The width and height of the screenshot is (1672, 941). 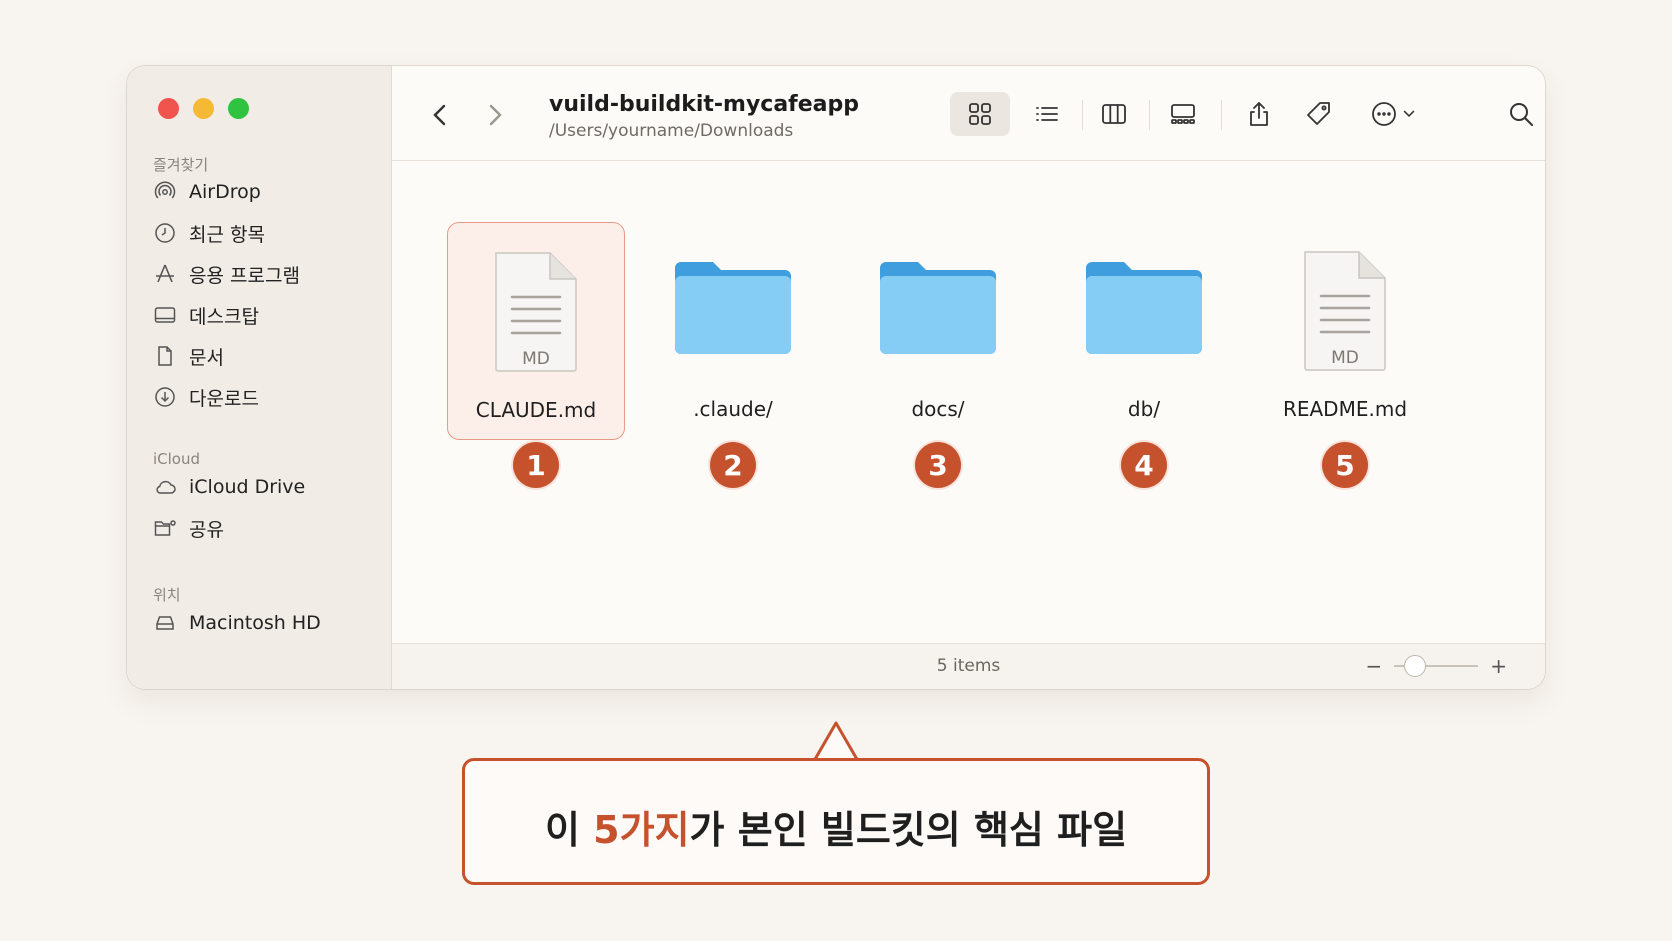 I want to click on number-badge: 1, so click(x=536, y=465).